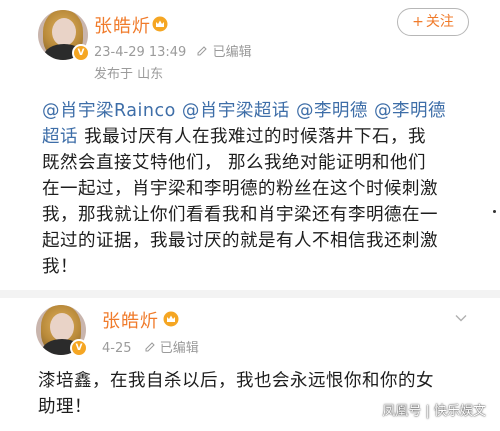 The width and height of the screenshot is (500, 431). I want to click on timestamp: 23-4-29 13:49, so click(140, 52).